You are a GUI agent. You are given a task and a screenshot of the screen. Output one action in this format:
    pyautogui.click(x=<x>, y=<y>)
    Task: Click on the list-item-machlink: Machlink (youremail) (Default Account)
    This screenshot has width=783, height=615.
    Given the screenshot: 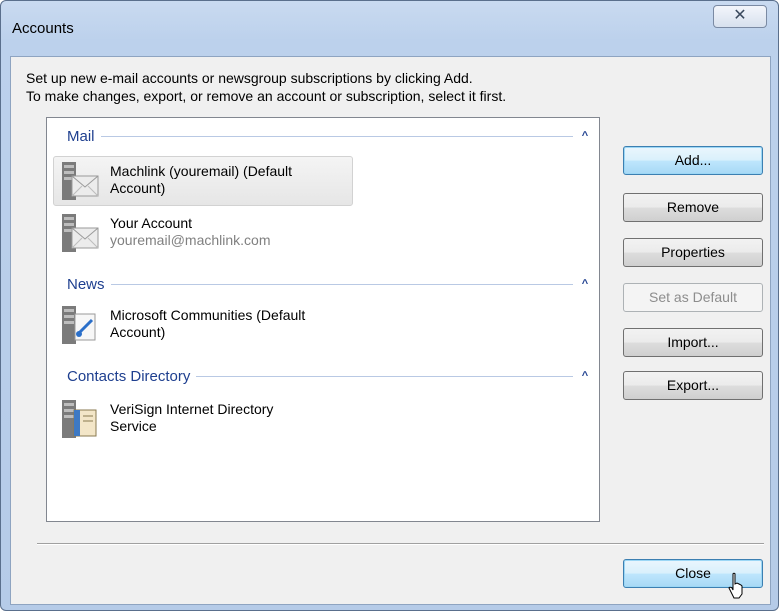 What is the action you would take?
    pyautogui.click(x=203, y=181)
    